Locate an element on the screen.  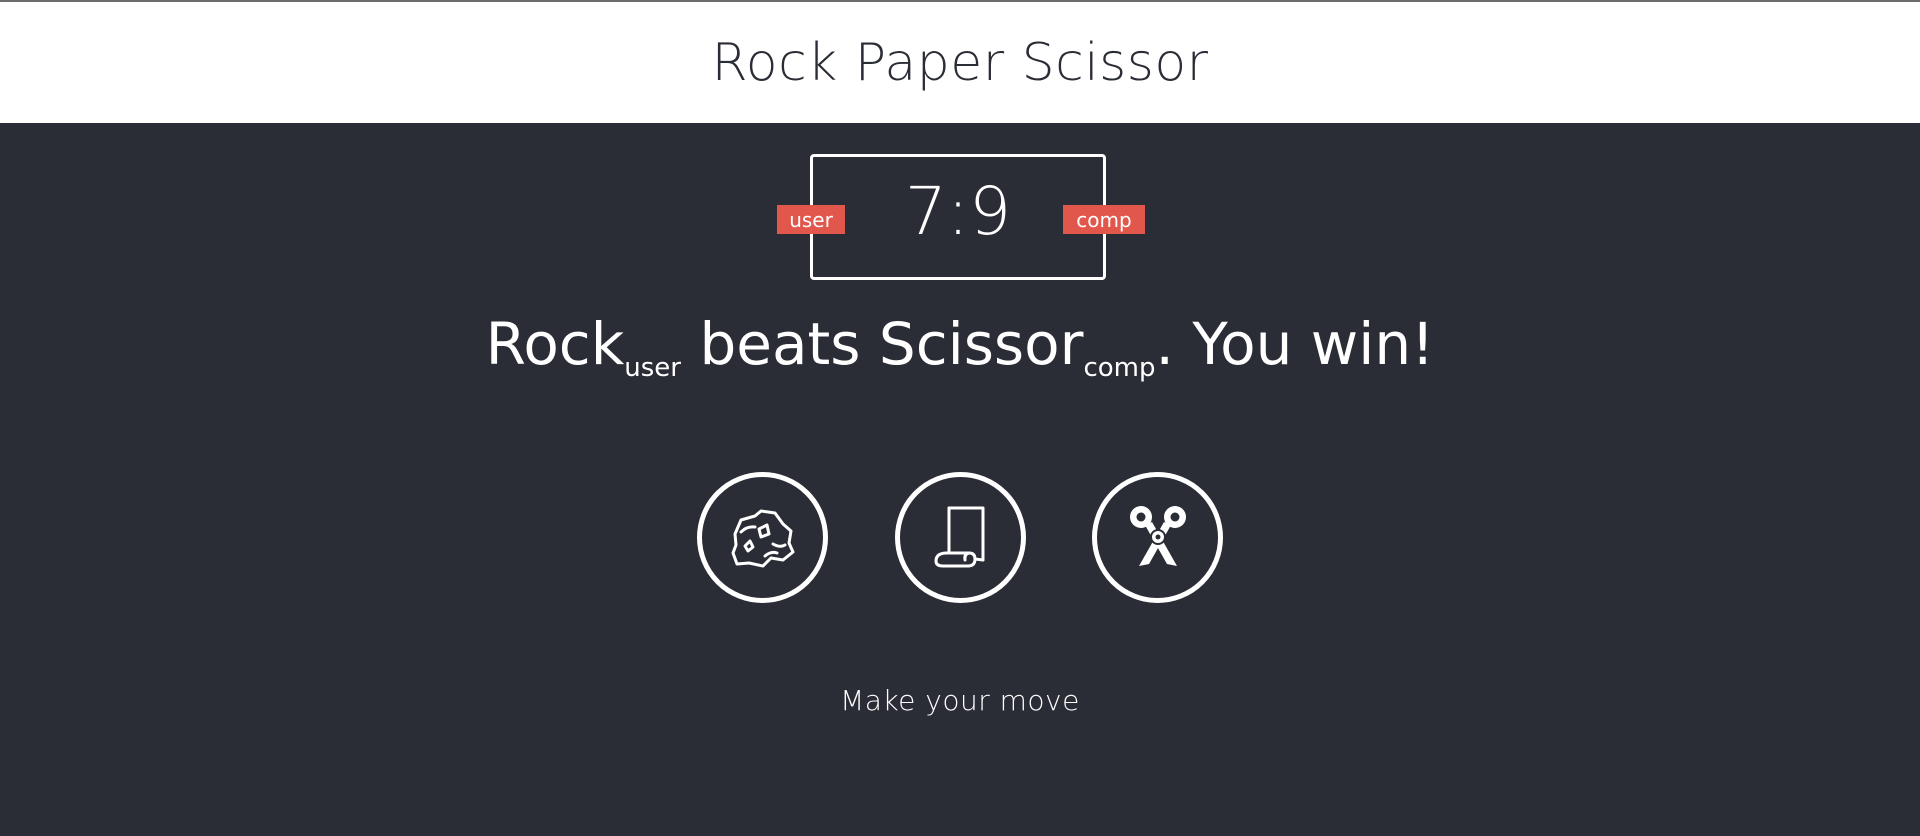
result-user-choice: Rock is located at coordinates (555, 344).